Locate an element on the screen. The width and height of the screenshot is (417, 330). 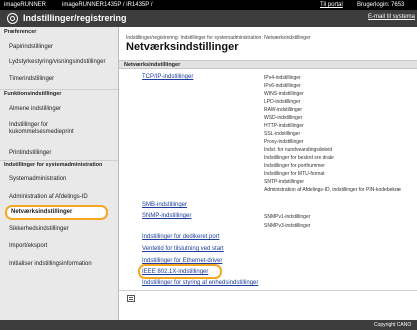
app-title: Indstillinger/registrering is located at coordinates (75, 18).